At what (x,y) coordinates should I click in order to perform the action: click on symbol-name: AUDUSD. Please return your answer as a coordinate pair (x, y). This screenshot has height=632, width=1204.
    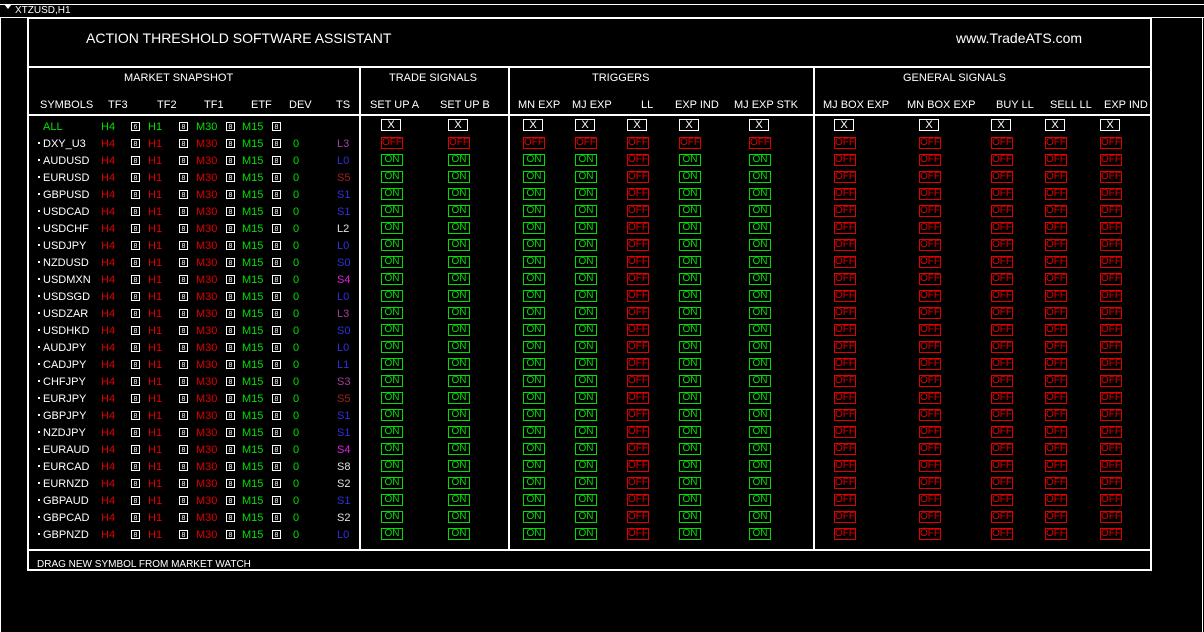
    Looking at the image, I should click on (66, 161).